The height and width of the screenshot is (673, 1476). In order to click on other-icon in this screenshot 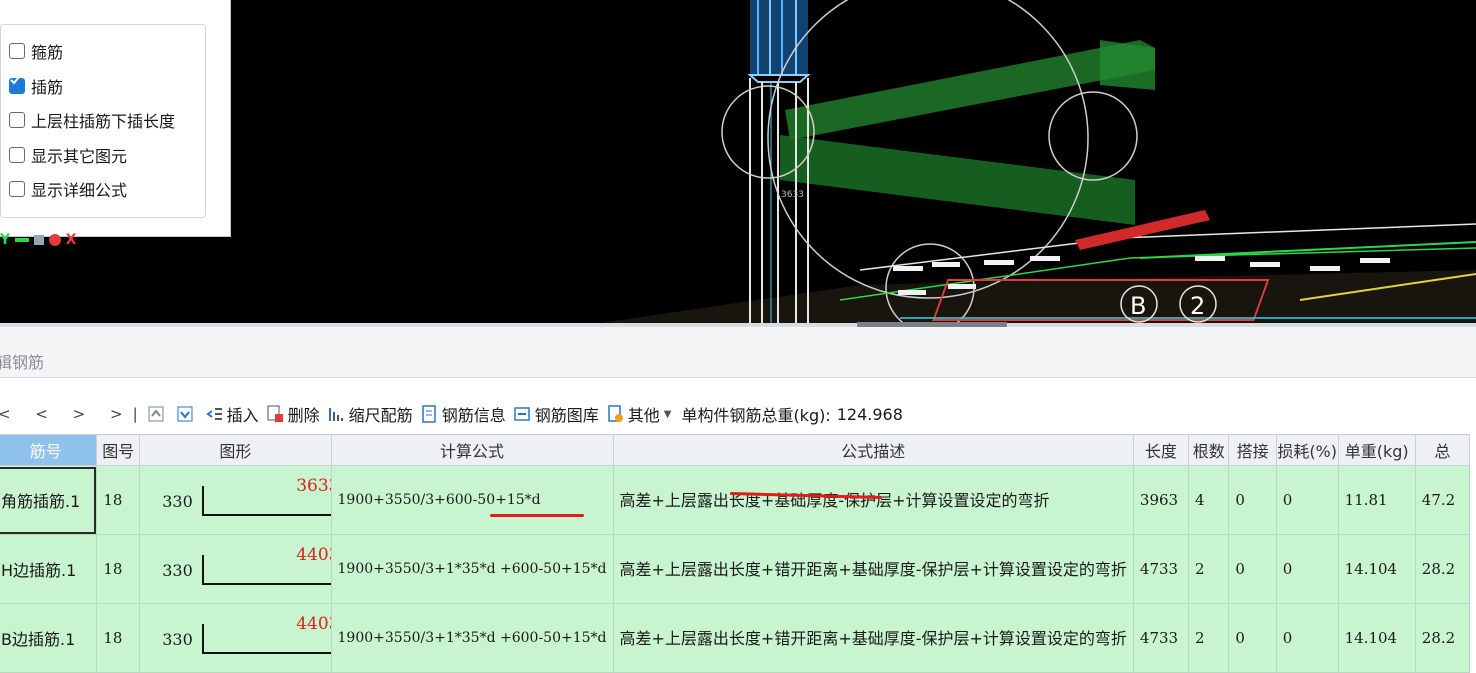, I will do `click(615, 413)`.